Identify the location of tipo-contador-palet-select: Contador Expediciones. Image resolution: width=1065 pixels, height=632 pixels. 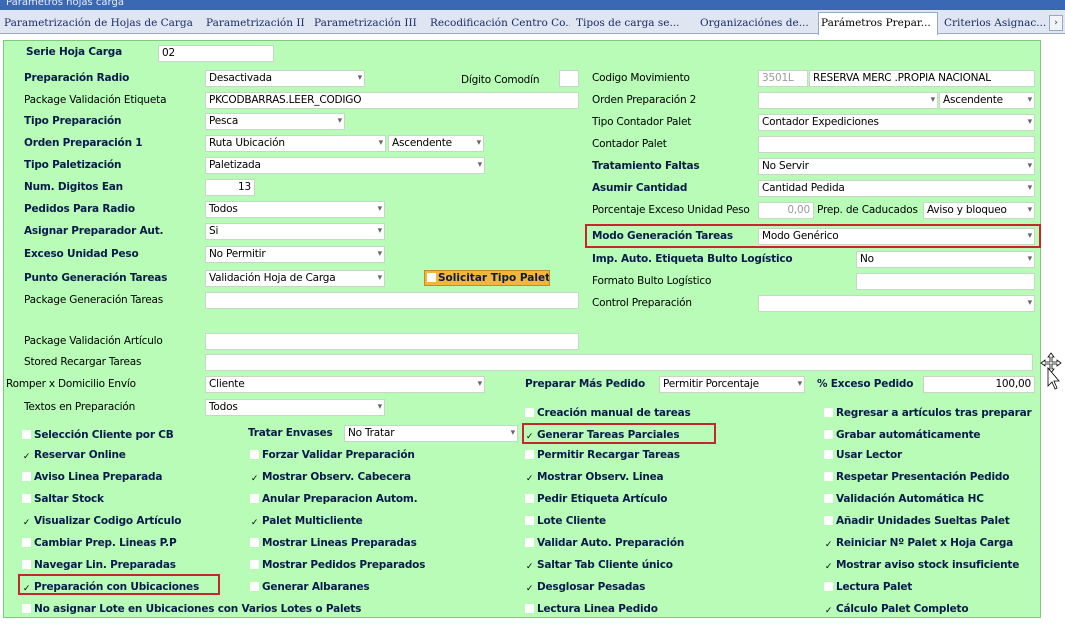
(896, 122).